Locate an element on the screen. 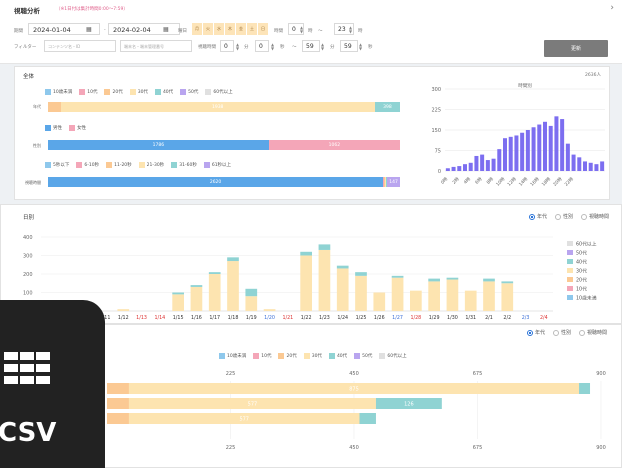 This screenshot has height=468, width=622. x-tick-label-top: 450 is located at coordinates (354, 374).